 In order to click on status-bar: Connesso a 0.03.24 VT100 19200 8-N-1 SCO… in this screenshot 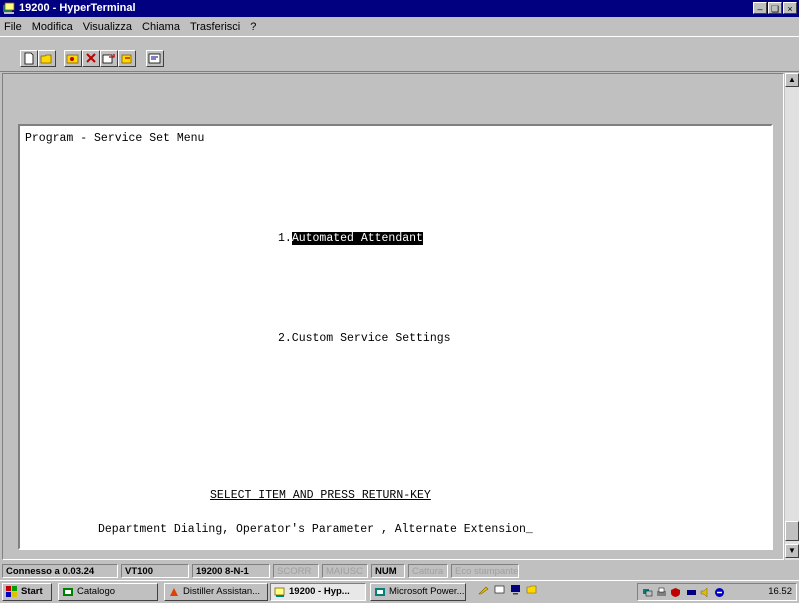, I will do `click(399, 570)`.